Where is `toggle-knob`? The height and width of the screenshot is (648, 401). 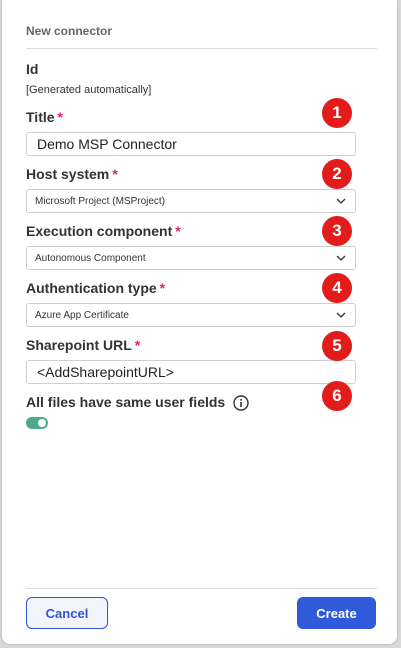 toggle-knob is located at coordinates (42, 423).